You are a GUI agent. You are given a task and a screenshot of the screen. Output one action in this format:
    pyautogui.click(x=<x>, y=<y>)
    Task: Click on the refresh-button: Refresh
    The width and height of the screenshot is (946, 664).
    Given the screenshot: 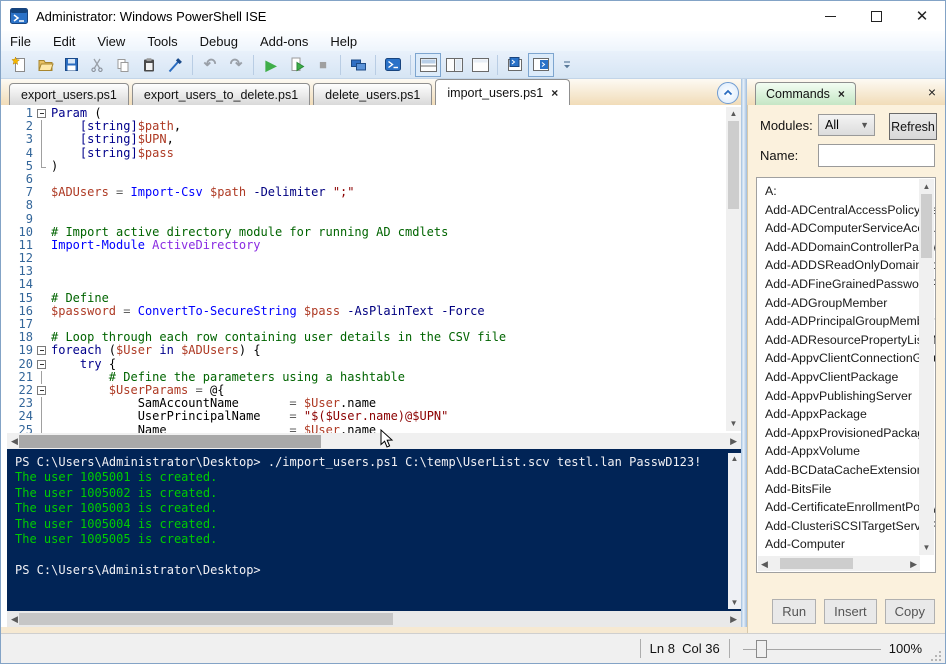 What is the action you would take?
    pyautogui.click(x=913, y=126)
    